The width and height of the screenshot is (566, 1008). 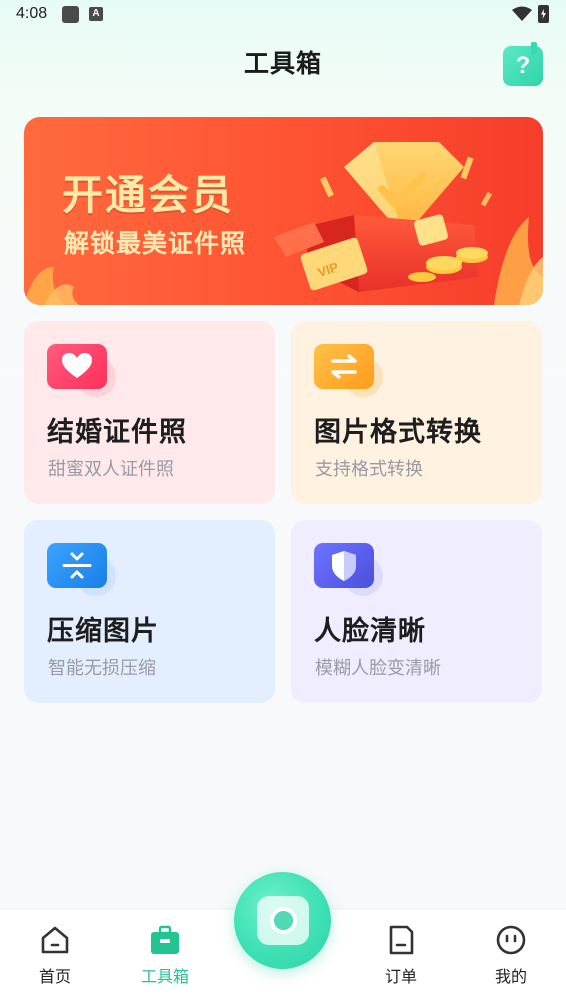 What do you see at coordinates (511, 959) in the screenshot?
I see `nav-item-profile: 我的` at bounding box center [511, 959].